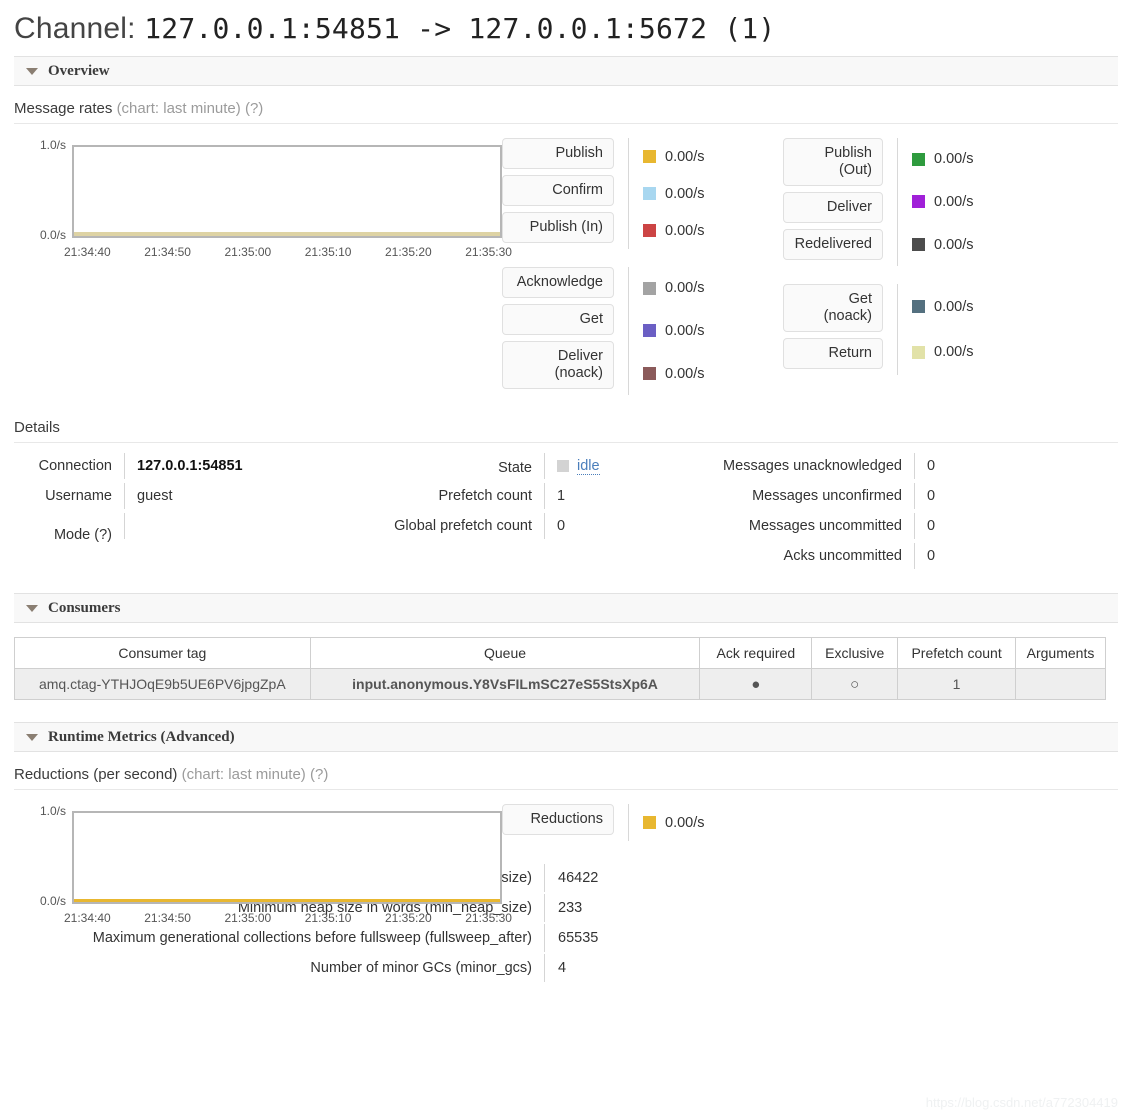 This screenshot has width=1132, height=1118. What do you see at coordinates (649, 288) in the screenshot?
I see `legend-swatch-acknowledge` at bounding box center [649, 288].